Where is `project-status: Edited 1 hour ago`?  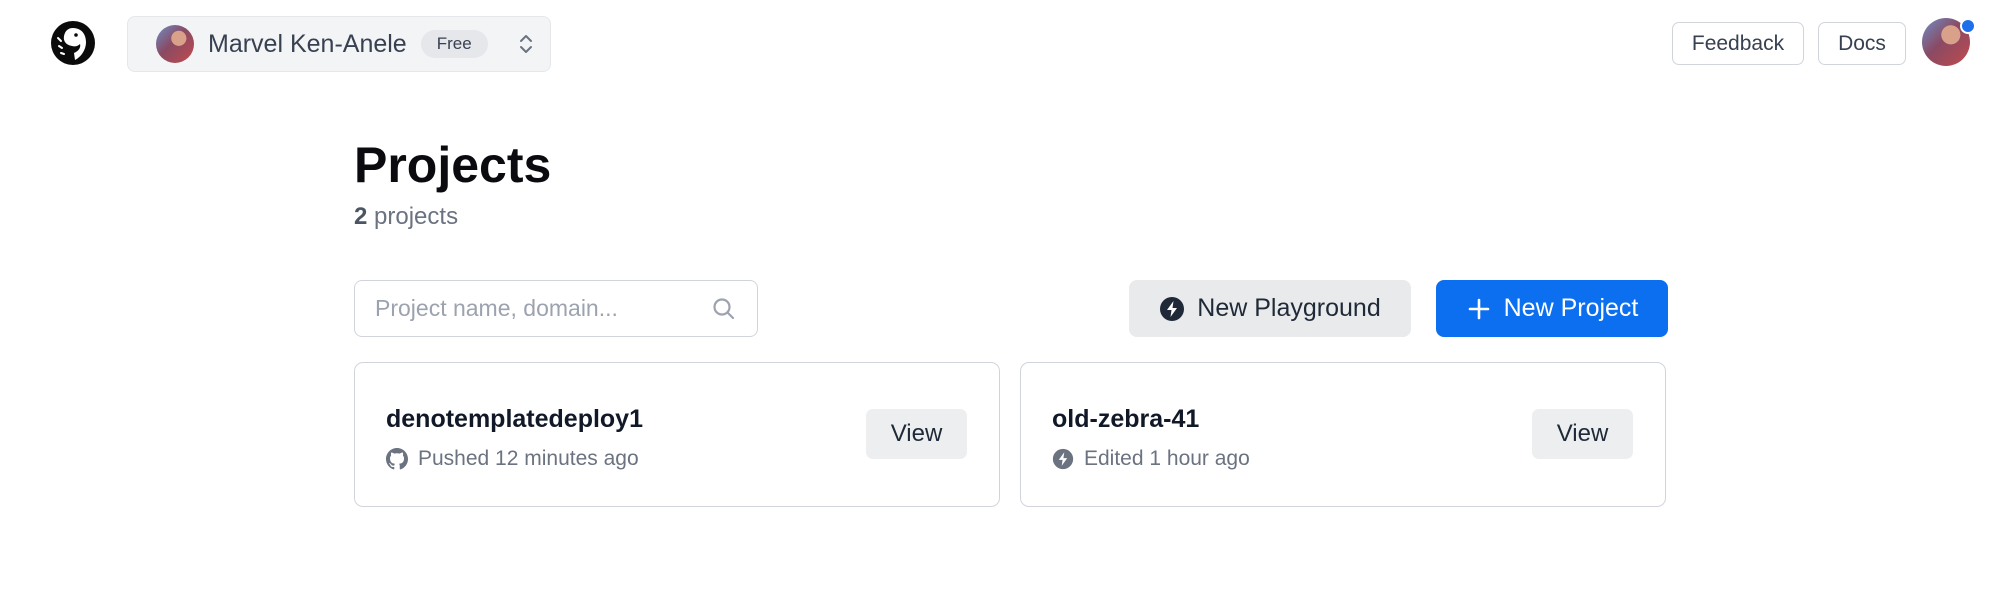
project-status: Edited 1 hour ago is located at coordinates (1167, 458).